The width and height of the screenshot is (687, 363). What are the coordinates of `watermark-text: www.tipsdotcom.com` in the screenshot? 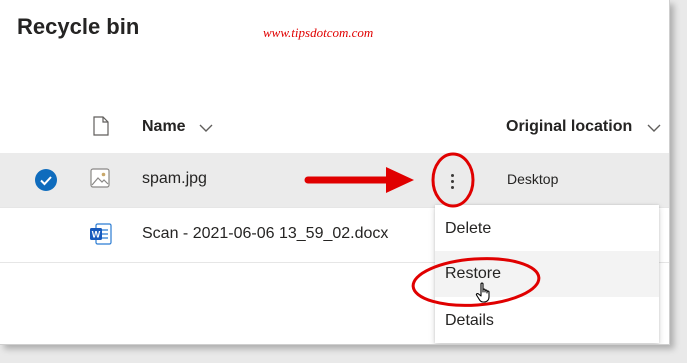 It's located at (318, 32).